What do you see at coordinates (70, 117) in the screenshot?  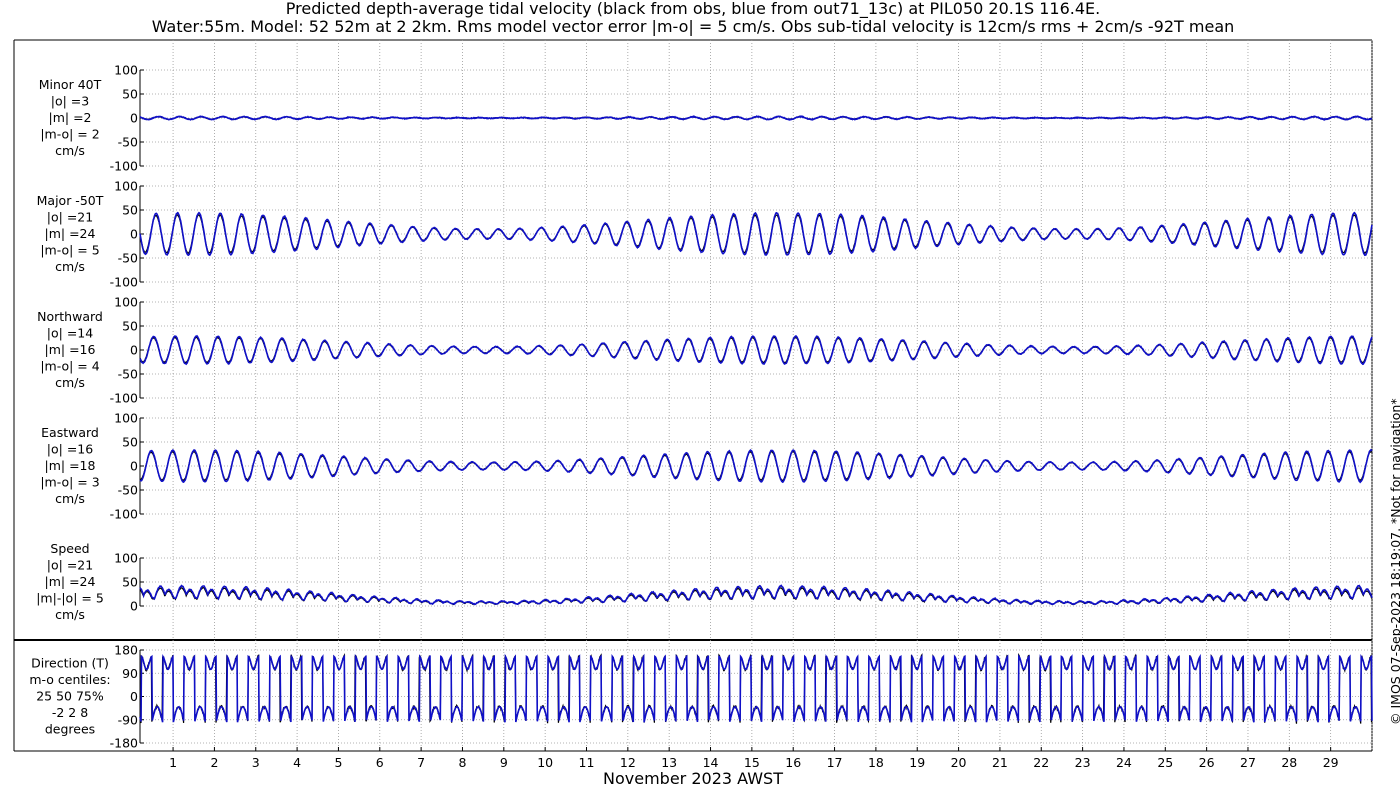 I see `panel-label-minor: Minor 40T |o| =3 |m| =2 |m-o| = 2 cm/s` at bounding box center [70, 117].